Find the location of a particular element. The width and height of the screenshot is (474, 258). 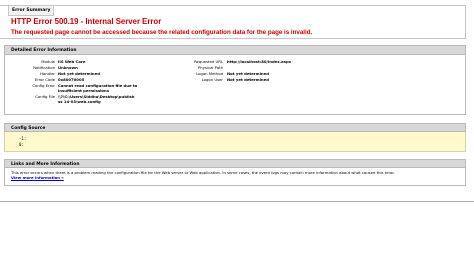

config-source-line: -1: is located at coordinates (23, 138).